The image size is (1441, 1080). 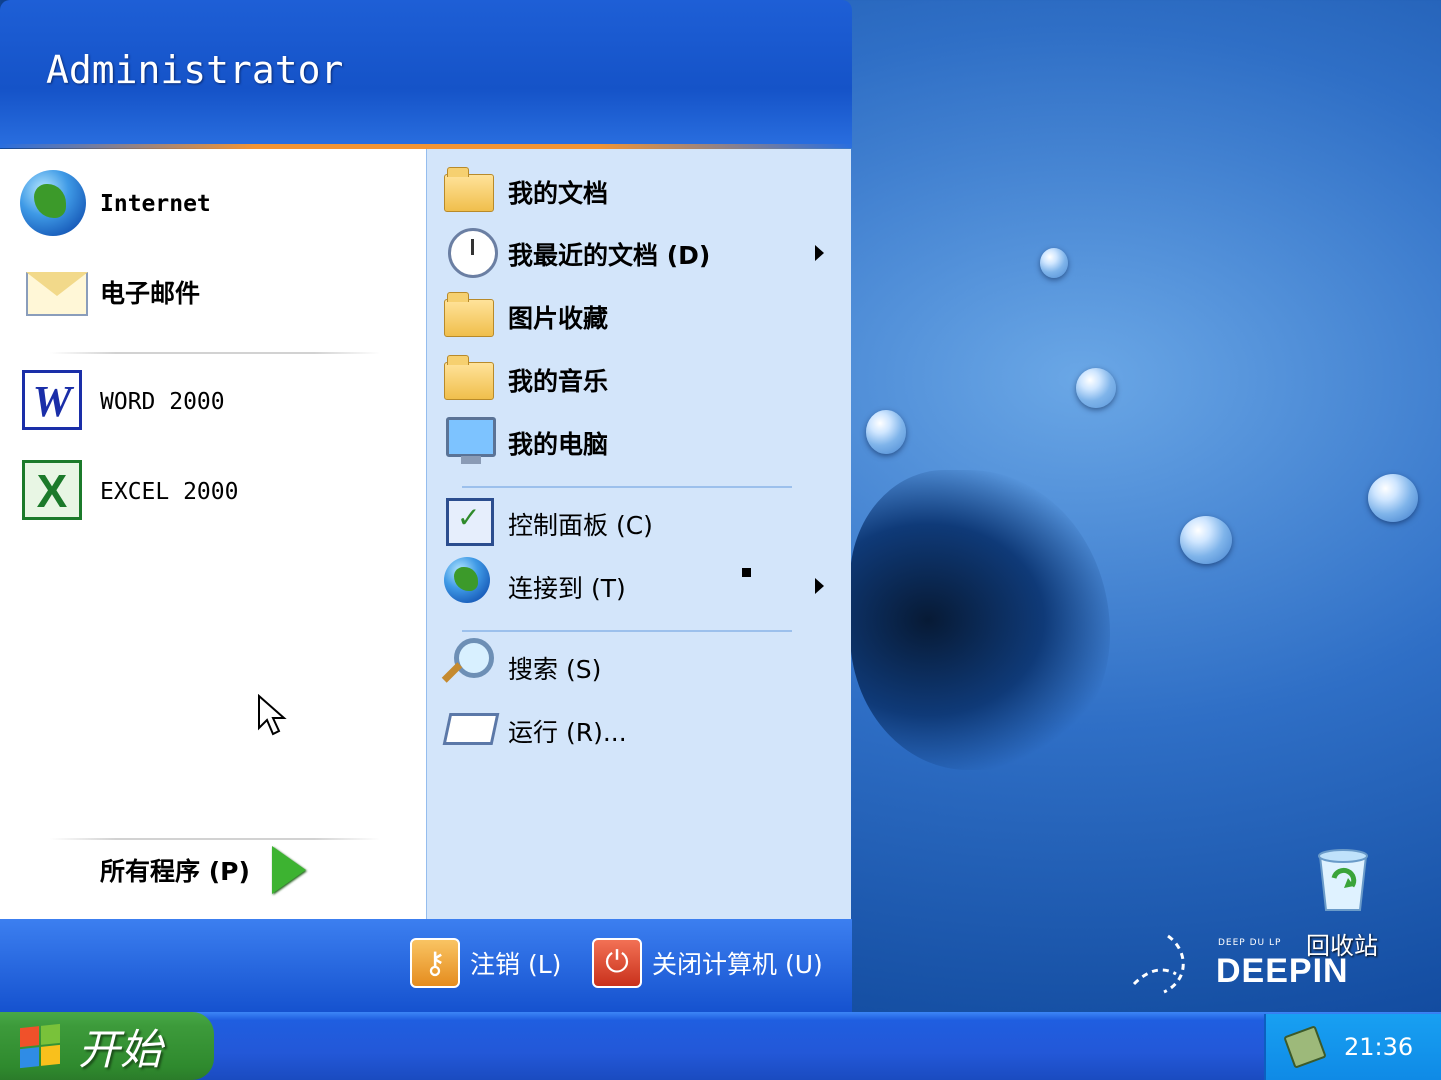 I want to click on stray-pixel-marker, so click(x=746, y=572).